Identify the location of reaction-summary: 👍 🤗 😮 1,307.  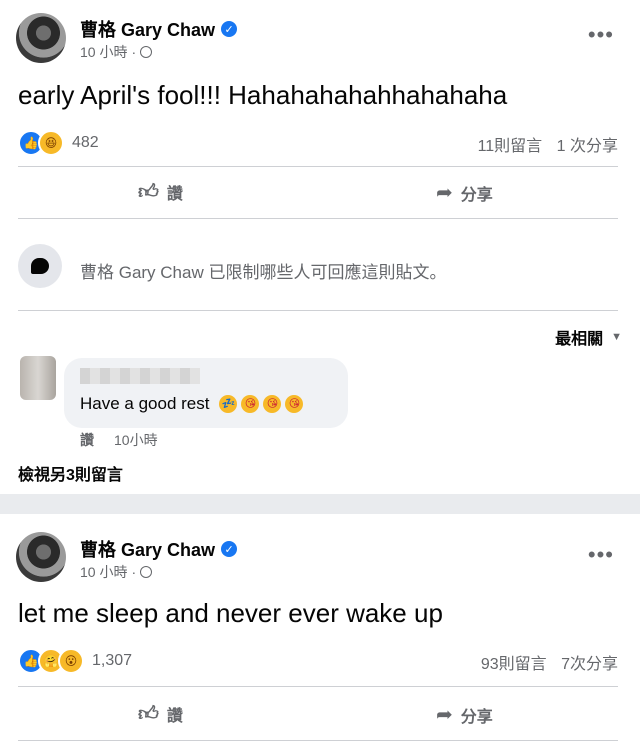
(75, 661).